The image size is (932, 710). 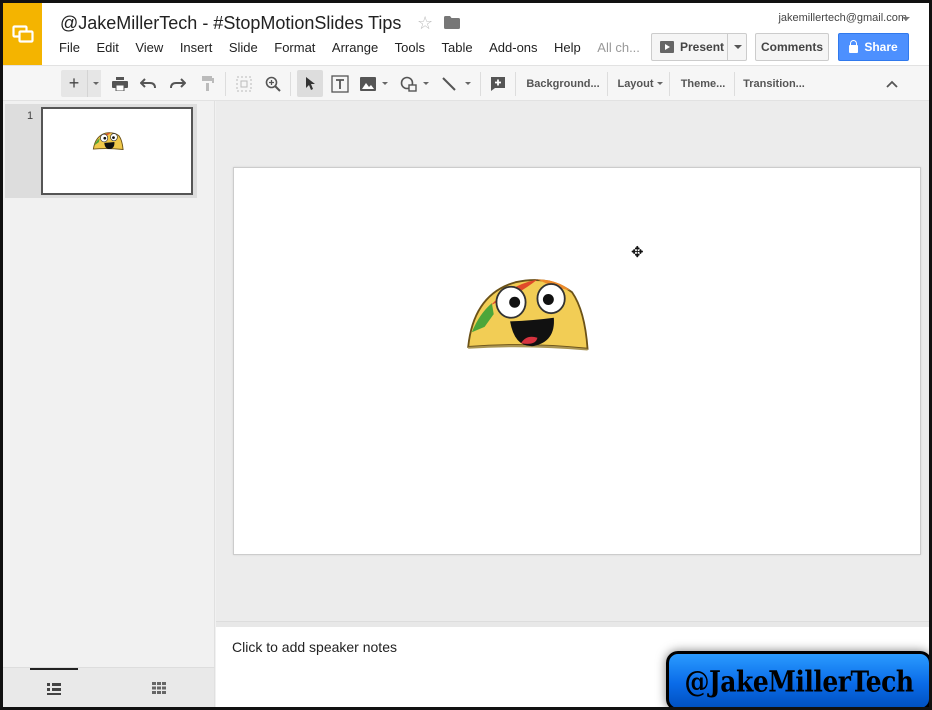 What do you see at coordinates (637, 252) in the screenshot?
I see `move-cursor-icon: ✥` at bounding box center [637, 252].